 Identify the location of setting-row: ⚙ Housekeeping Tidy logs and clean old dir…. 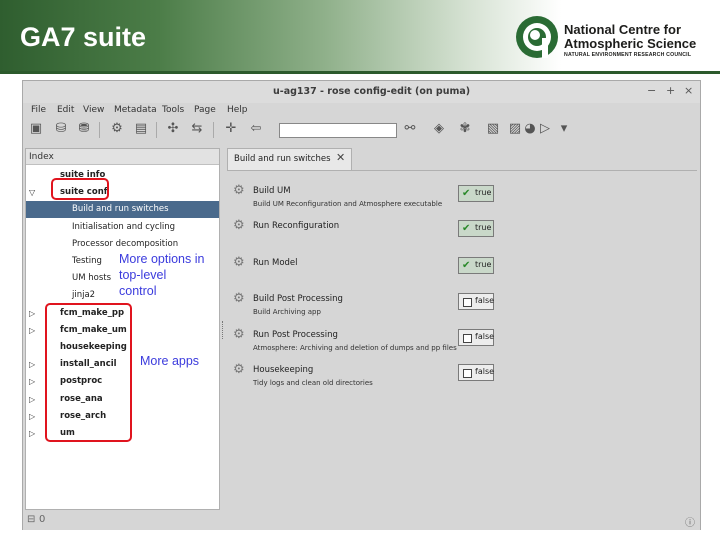
(462, 381).